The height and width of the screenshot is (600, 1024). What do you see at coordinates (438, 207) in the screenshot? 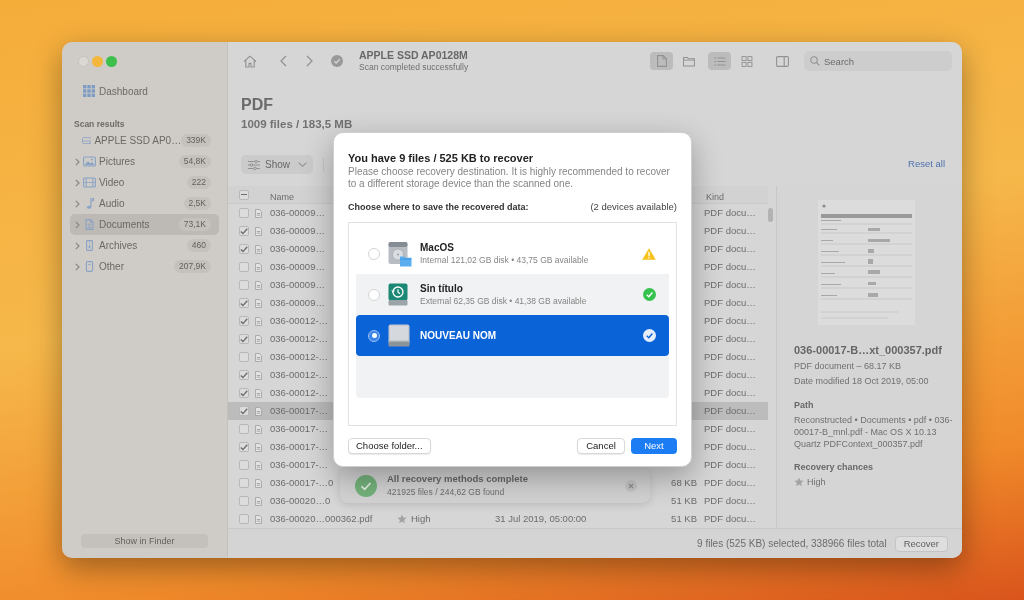
I see `destination-label: Choose where to save the recovered data:` at bounding box center [438, 207].